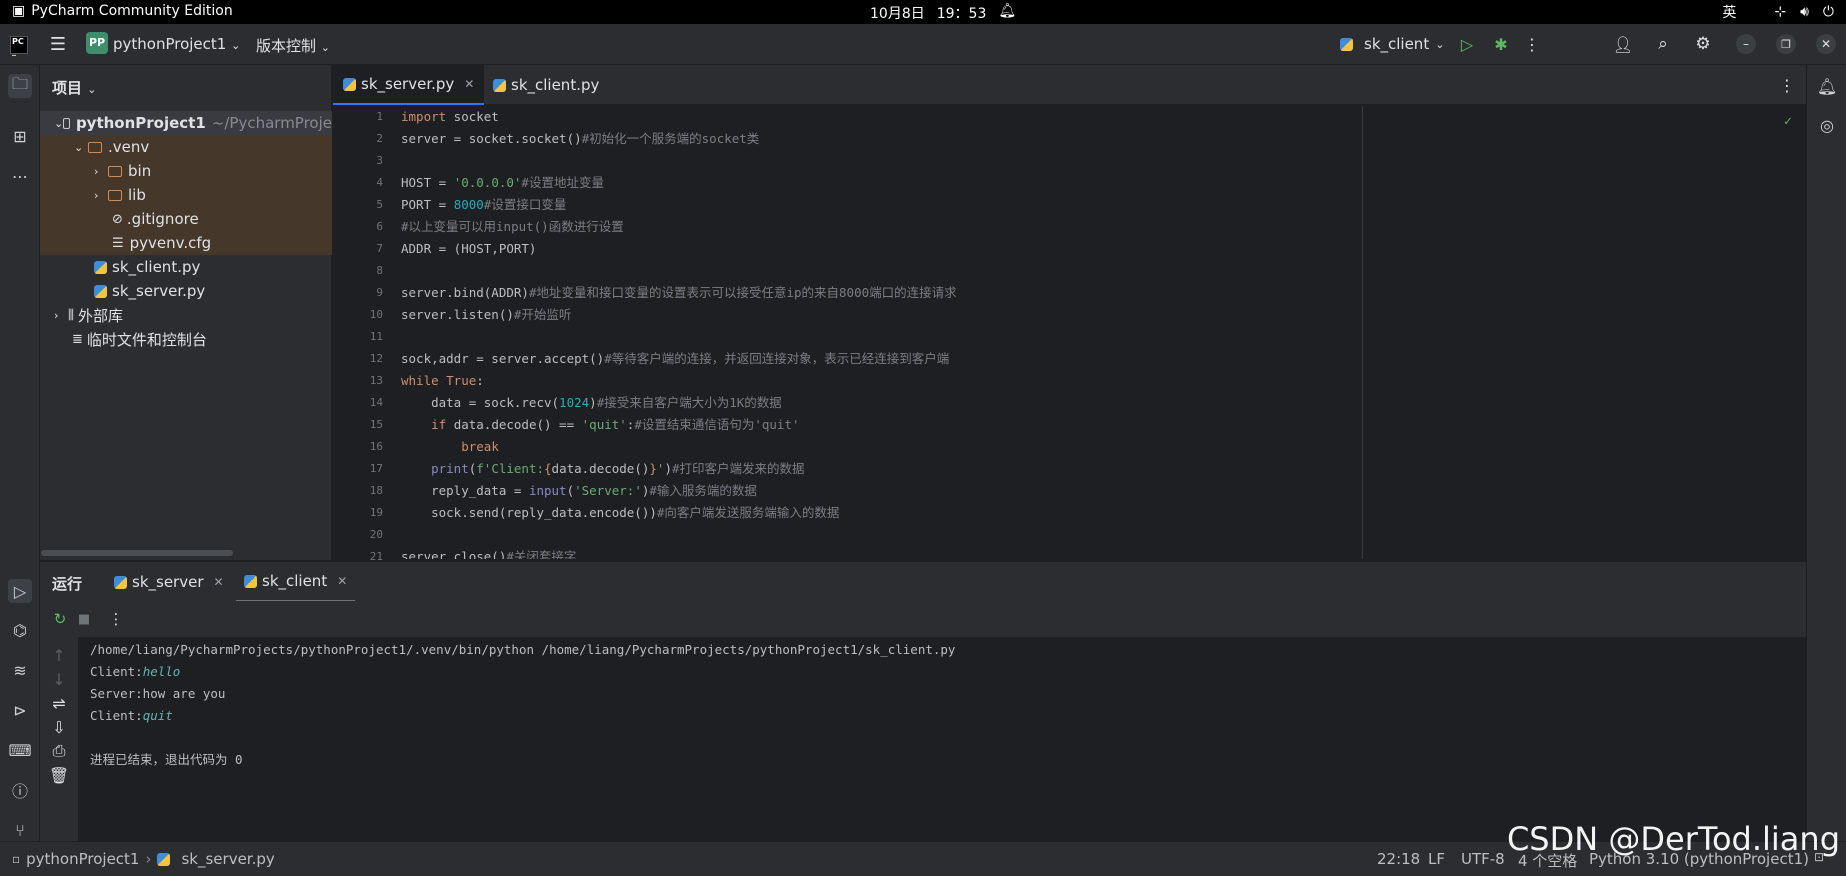 Image resolution: width=1846 pixels, height=876 pixels. I want to click on project-panel-title: 项目 ⌄, so click(74, 87).